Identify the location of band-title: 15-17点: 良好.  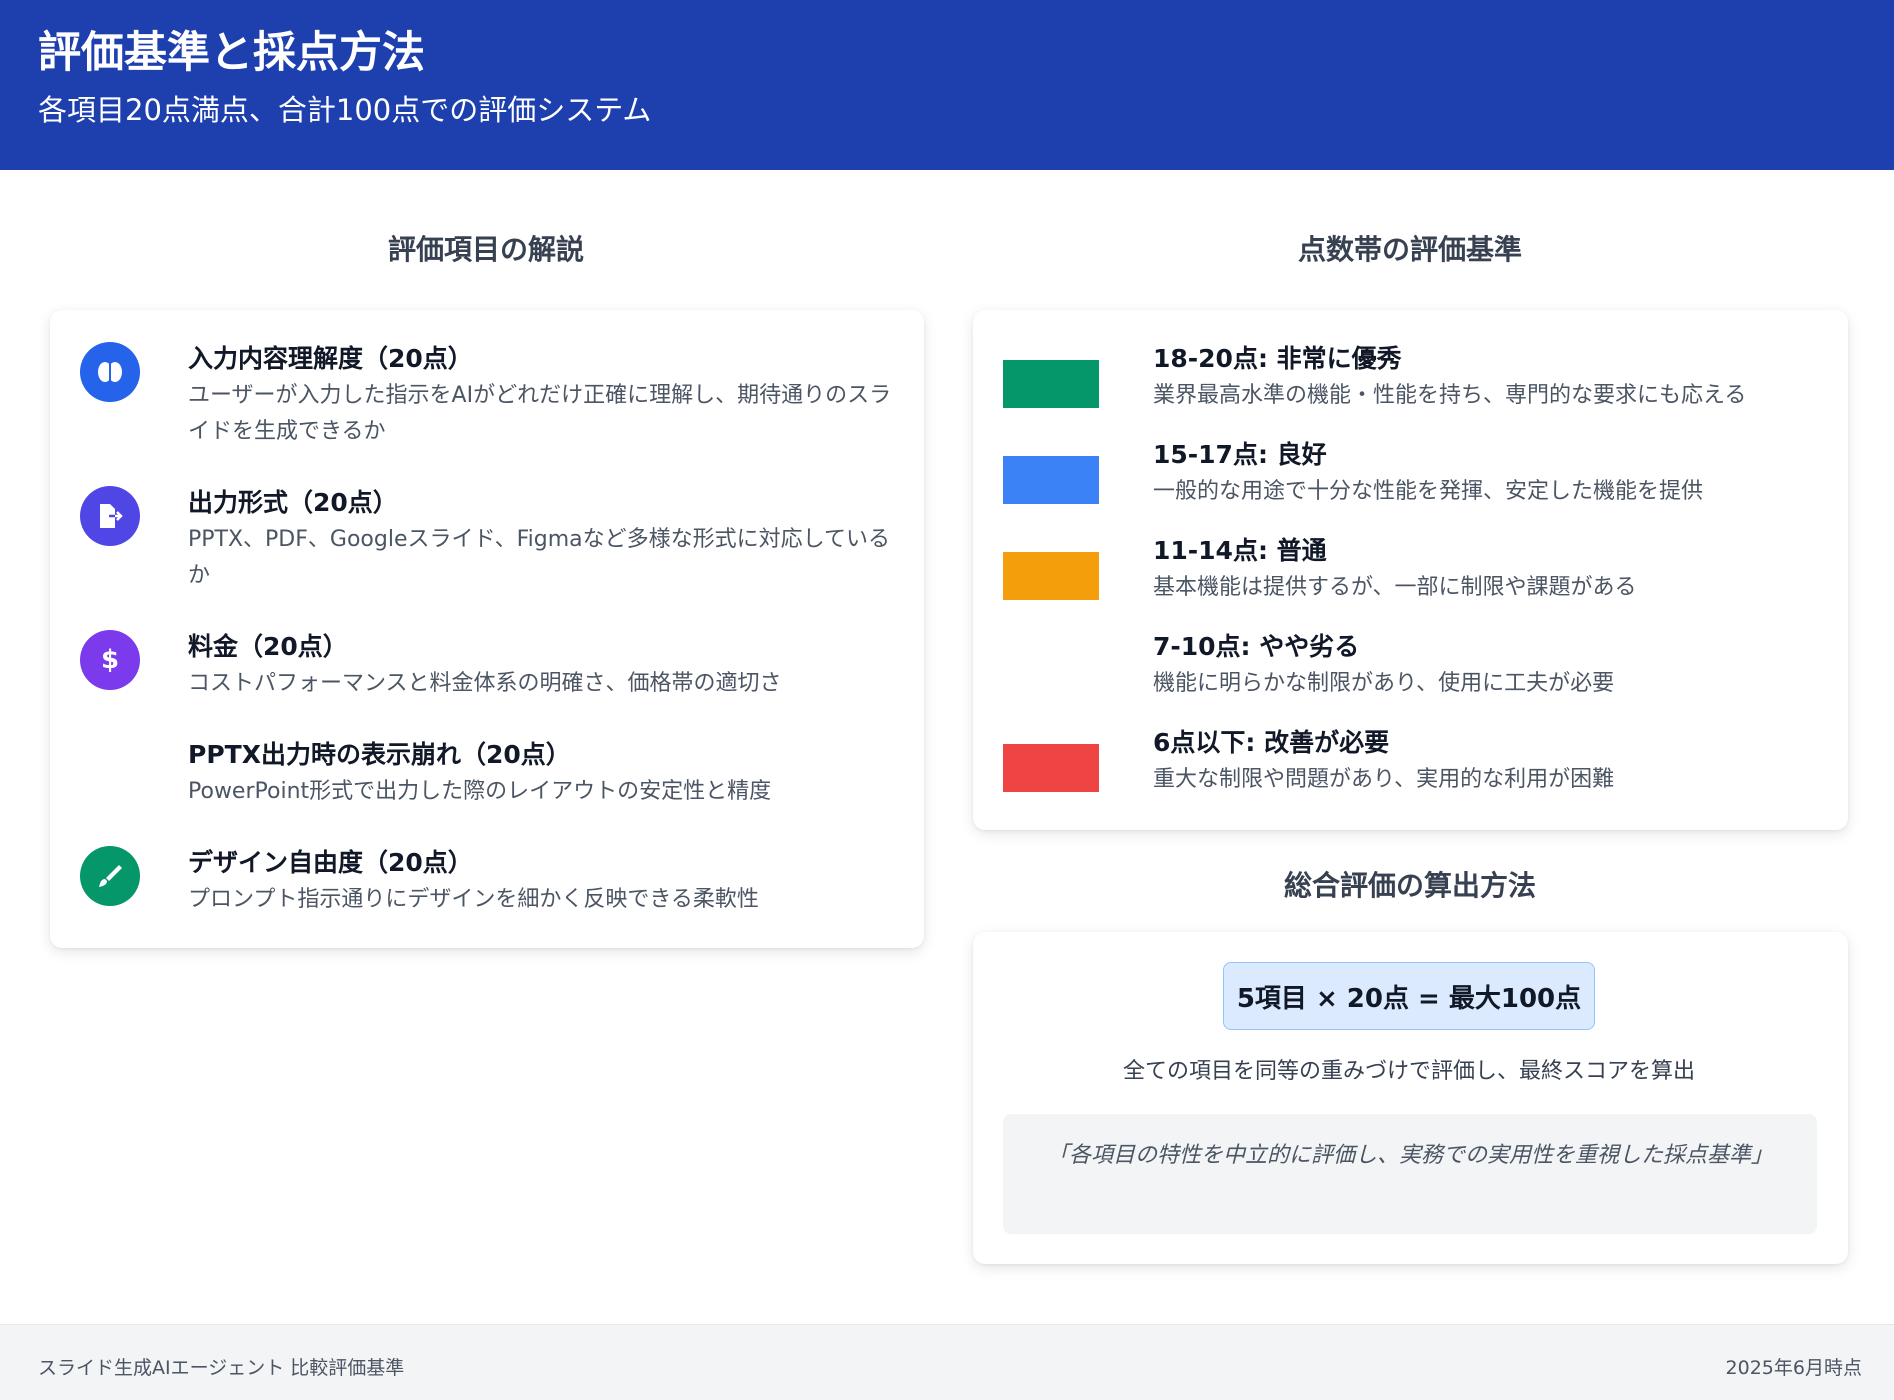
(1240, 454).